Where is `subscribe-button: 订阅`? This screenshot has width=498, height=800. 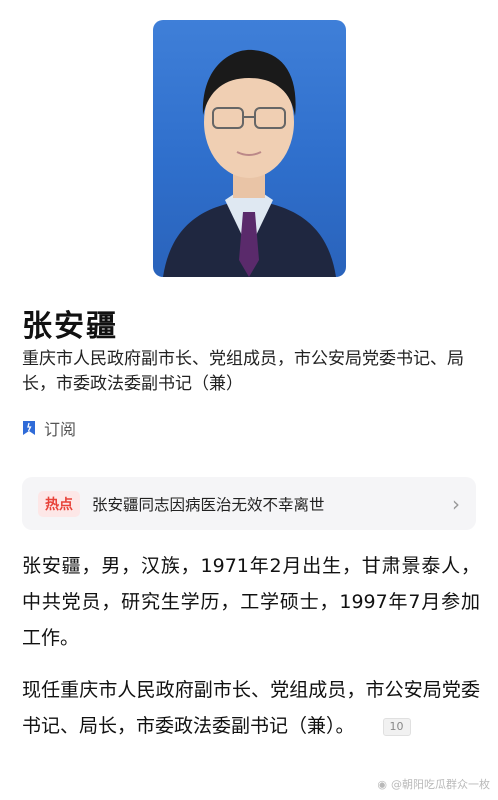 subscribe-button: 订阅 is located at coordinates (49, 428).